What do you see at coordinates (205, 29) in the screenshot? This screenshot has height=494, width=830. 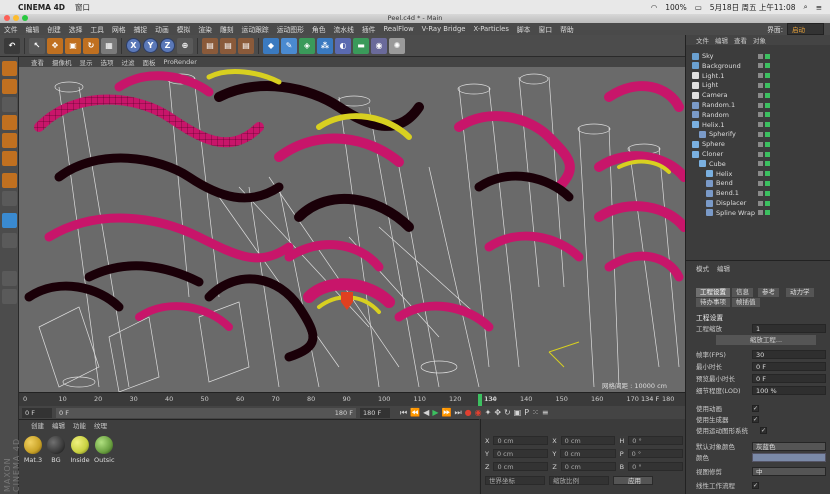 I see `menu-item: 渲染` at bounding box center [205, 29].